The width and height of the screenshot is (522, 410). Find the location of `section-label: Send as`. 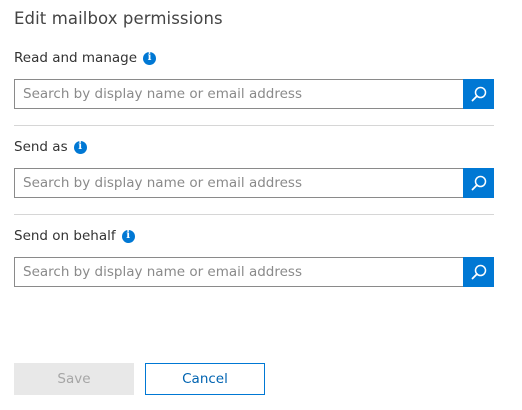

section-label: Send as is located at coordinates (41, 147).